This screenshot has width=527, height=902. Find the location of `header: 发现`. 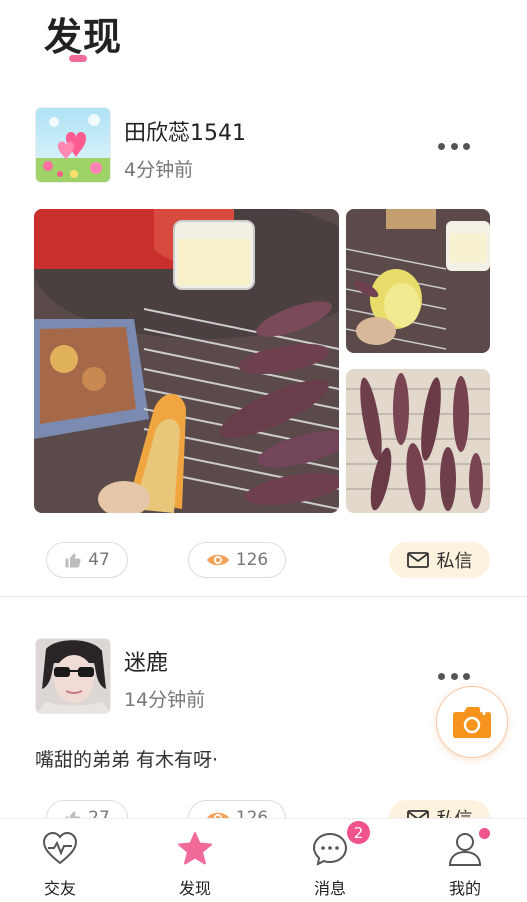

header: 发现 is located at coordinates (263, 40).